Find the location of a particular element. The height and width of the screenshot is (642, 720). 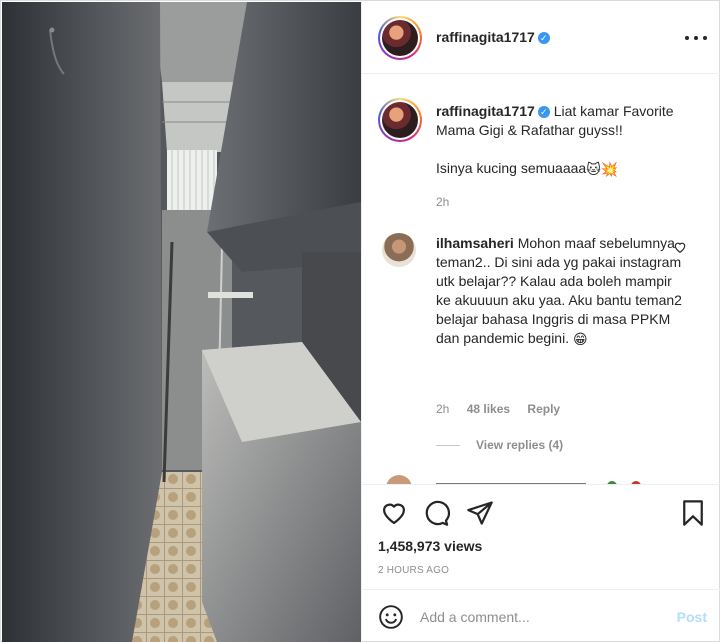

post-timestamp: 2 HOURS AGO is located at coordinates (413, 570).